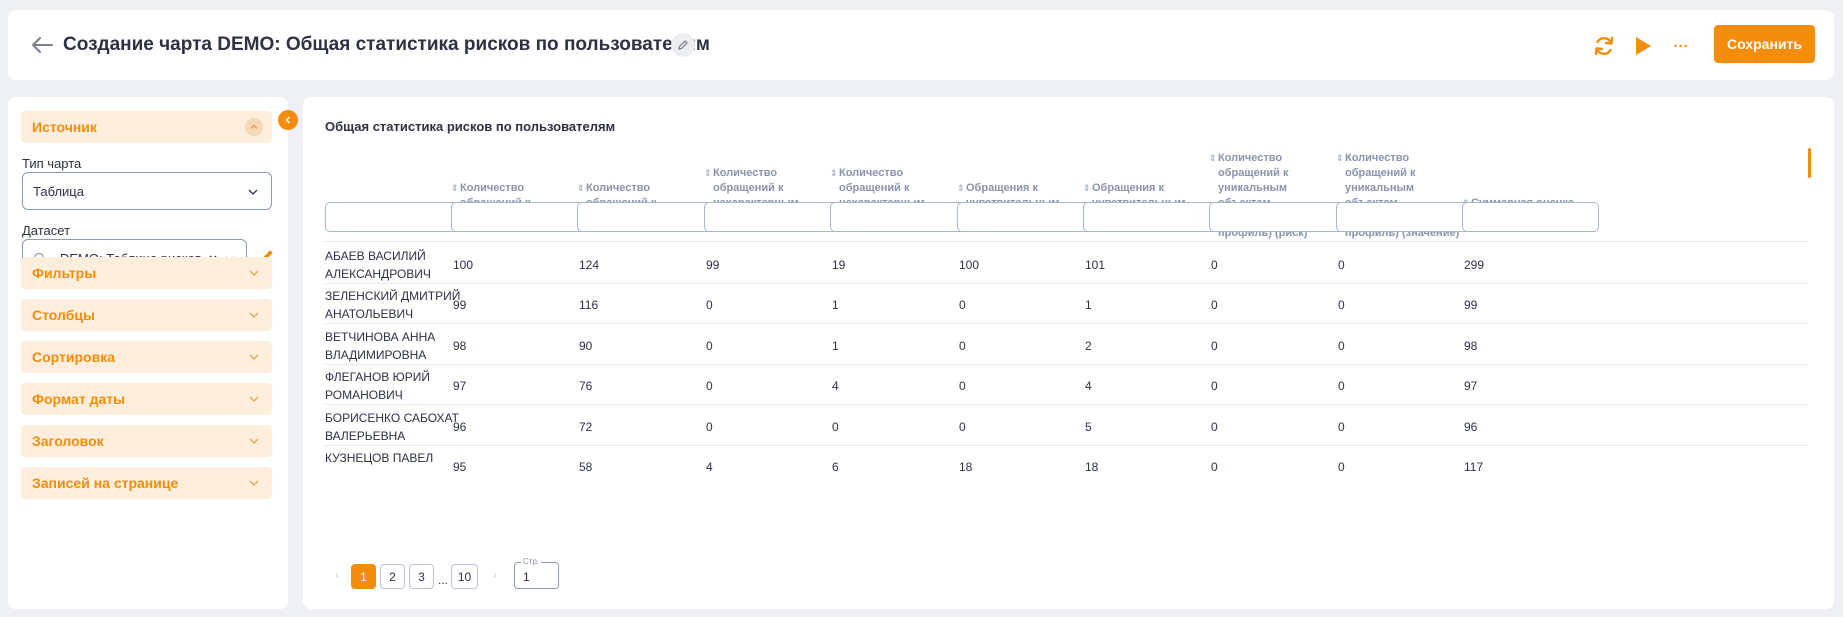 This screenshot has width=1843, height=617. Describe the element at coordinates (589, 305) in the screenshot. I see `table-cell: 116` at that location.